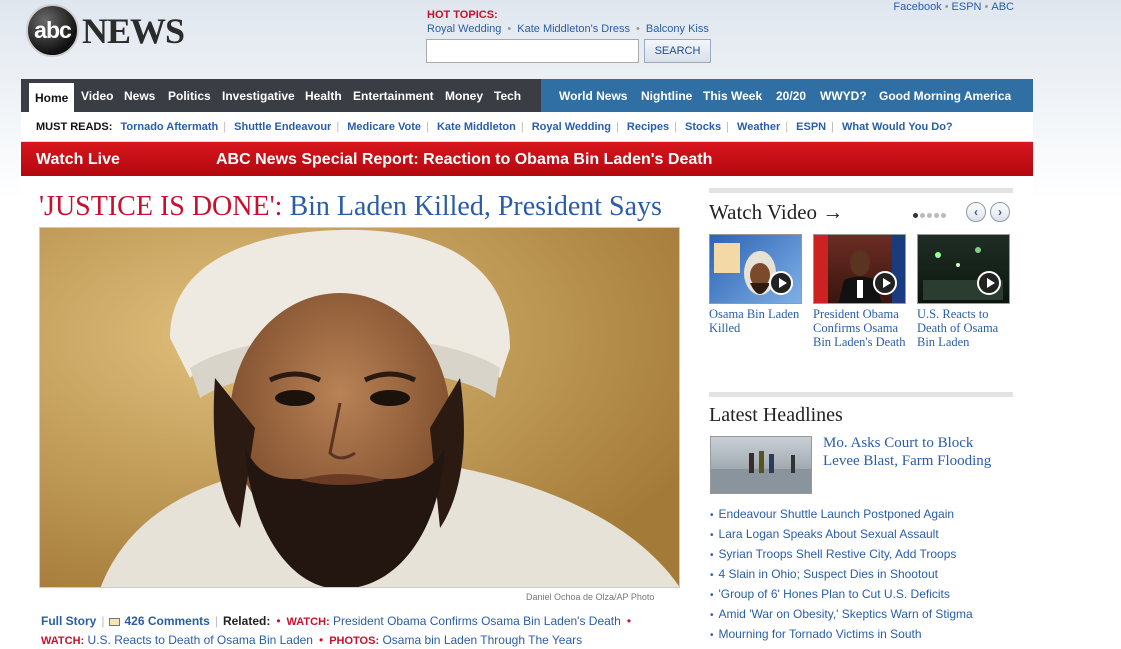 Image resolution: width=1121 pixels, height=649 pixels. I want to click on top-links: Facebook • ESPN • ABC, so click(953, 7).